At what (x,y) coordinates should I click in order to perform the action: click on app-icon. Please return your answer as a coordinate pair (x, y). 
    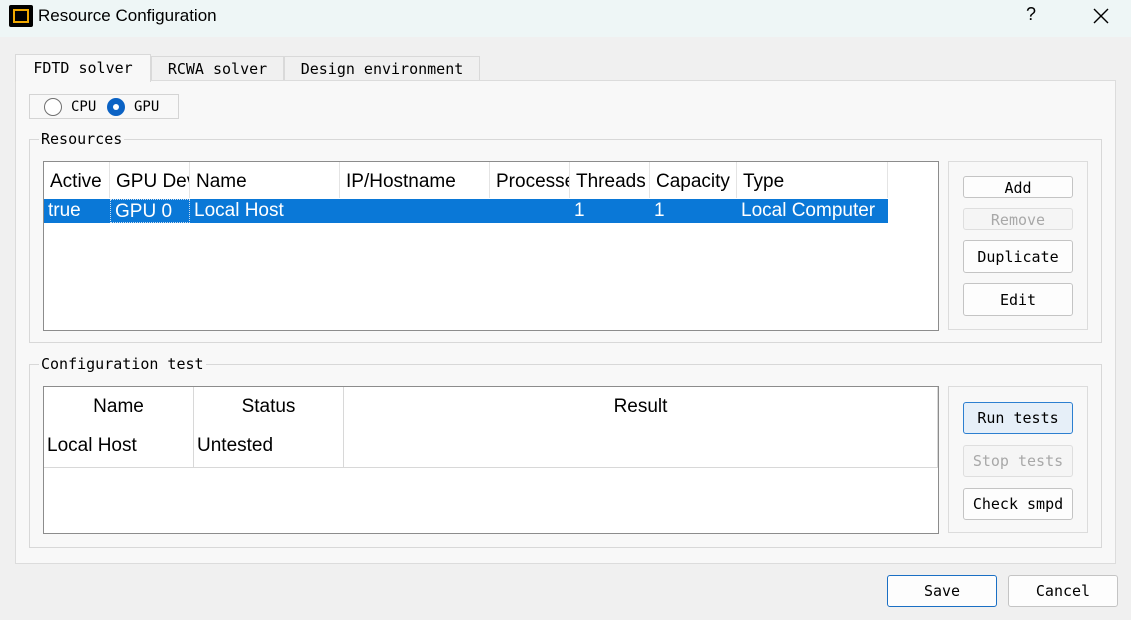
    Looking at the image, I should click on (21, 16).